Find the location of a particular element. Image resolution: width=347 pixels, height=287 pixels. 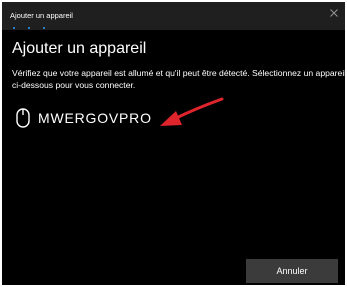

progress-dots is located at coordinates (32, 28).